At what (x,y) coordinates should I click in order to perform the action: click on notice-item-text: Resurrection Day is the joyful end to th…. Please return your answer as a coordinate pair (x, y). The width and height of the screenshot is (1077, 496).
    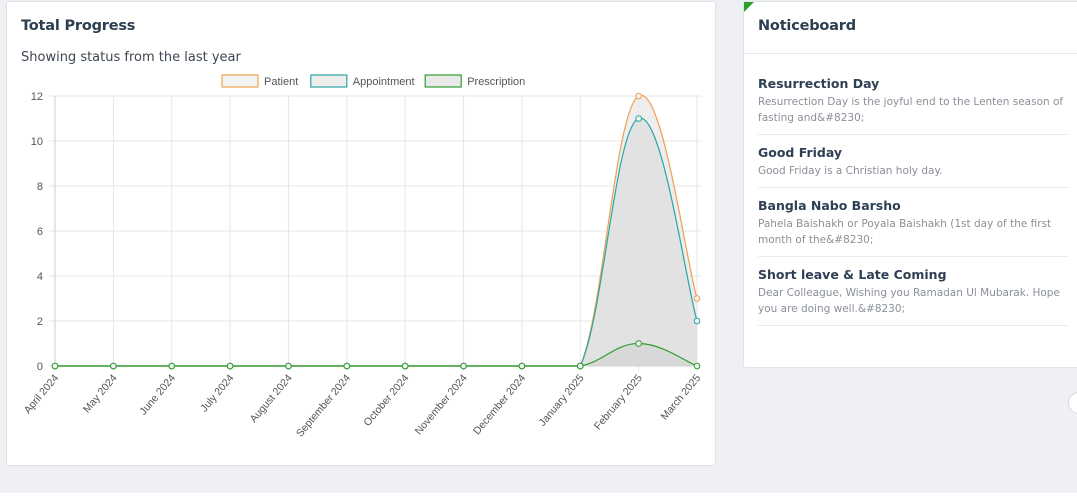
    Looking at the image, I should click on (911, 110).